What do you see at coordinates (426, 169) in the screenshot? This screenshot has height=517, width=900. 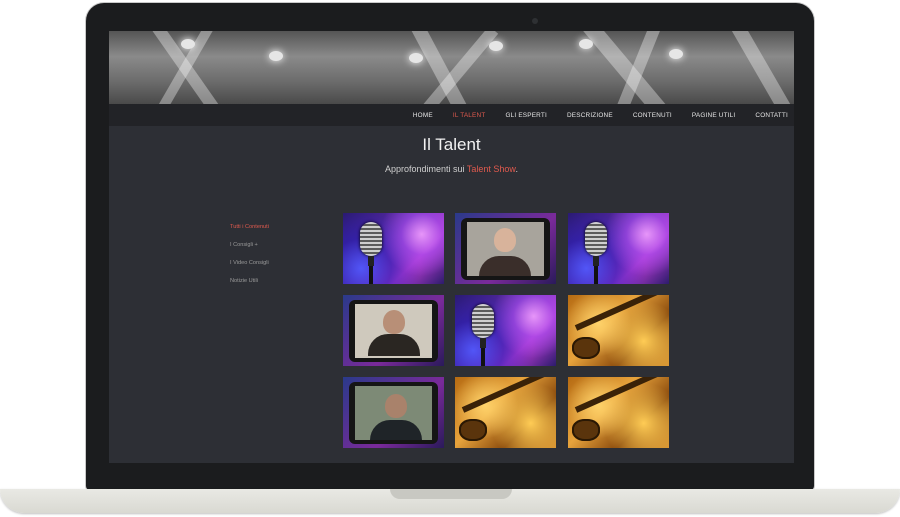 I see `subtitle-text: Approfondimenti sui` at bounding box center [426, 169].